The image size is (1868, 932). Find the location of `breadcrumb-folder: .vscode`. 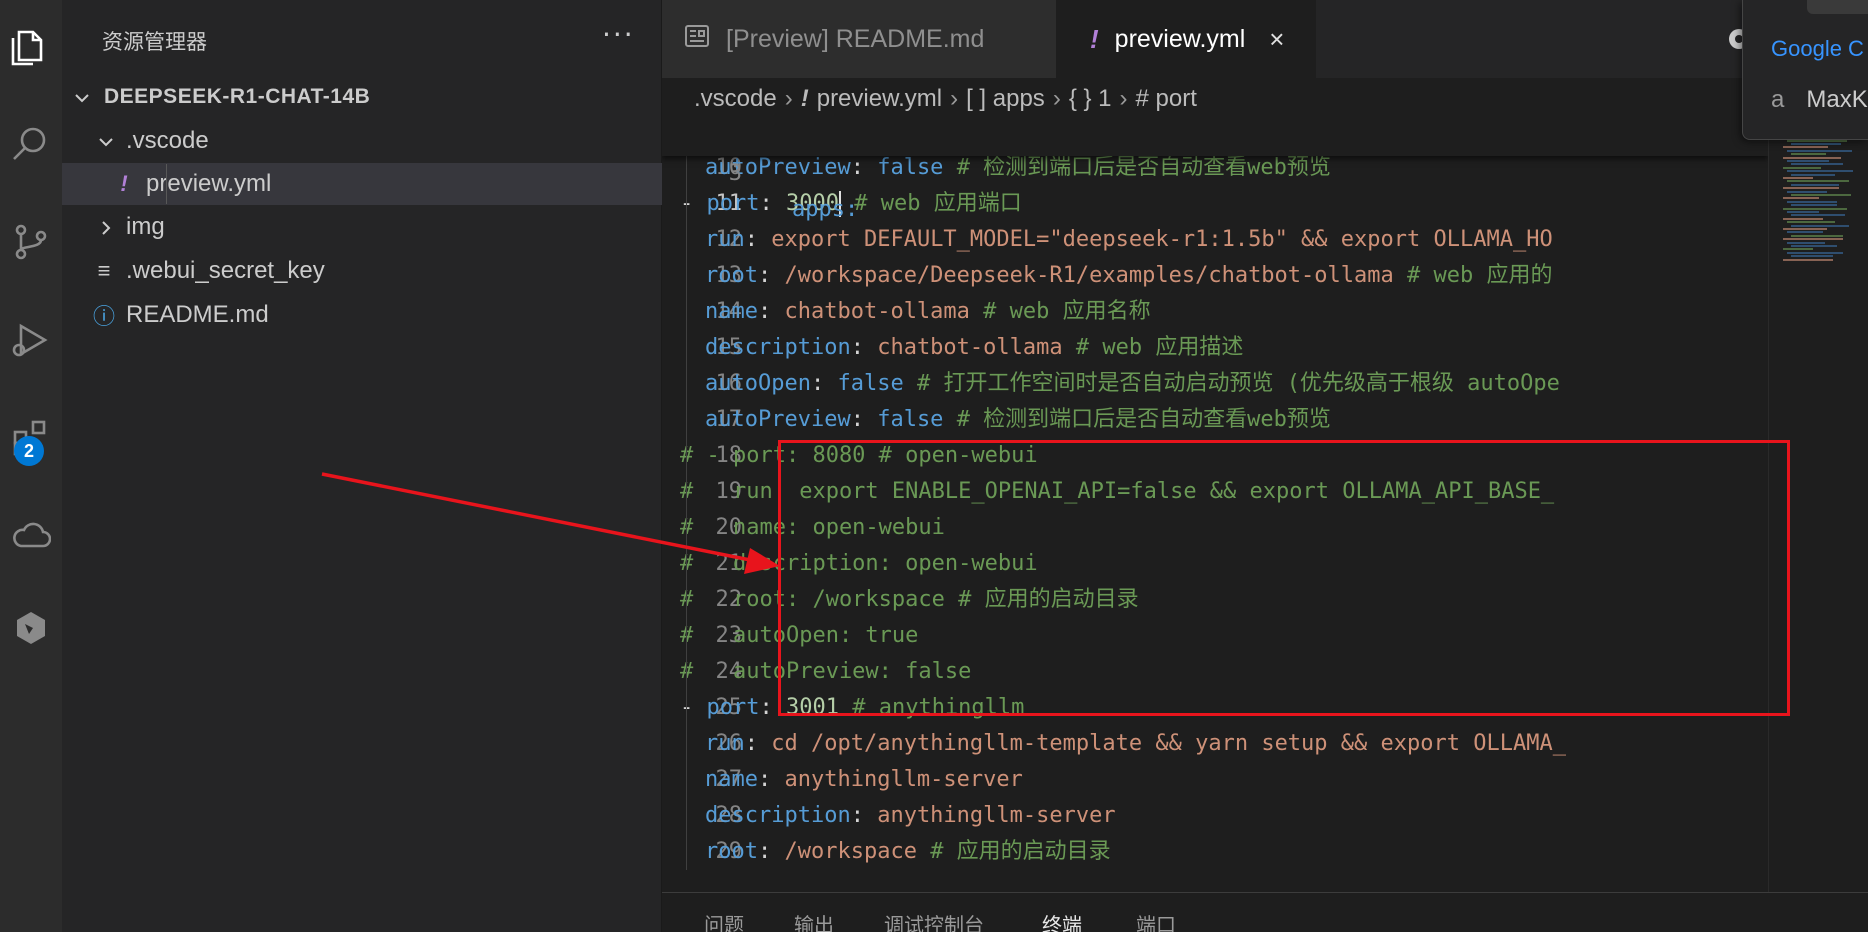

breadcrumb-folder: .vscode is located at coordinates (735, 99).